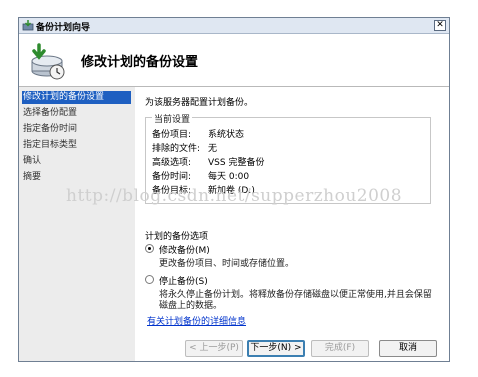  Describe the element at coordinates (183, 280) in the screenshot. I see `stop-backup-label: 停止备份(S)` at that location.